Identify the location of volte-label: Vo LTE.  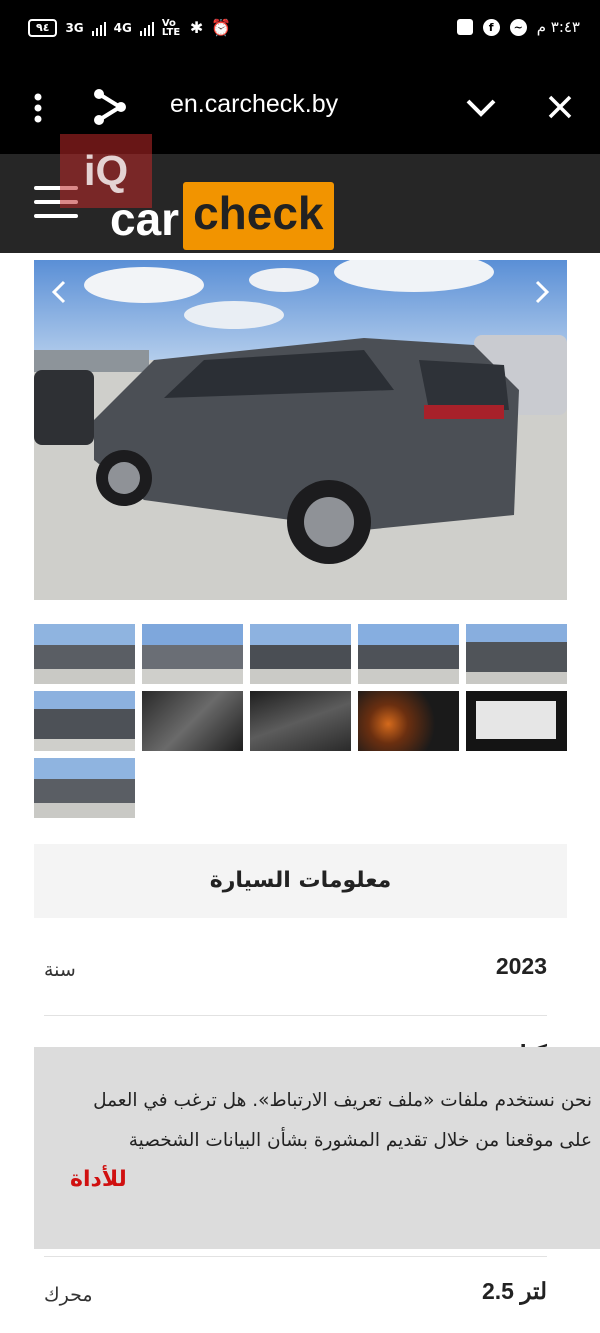
(171, 27).